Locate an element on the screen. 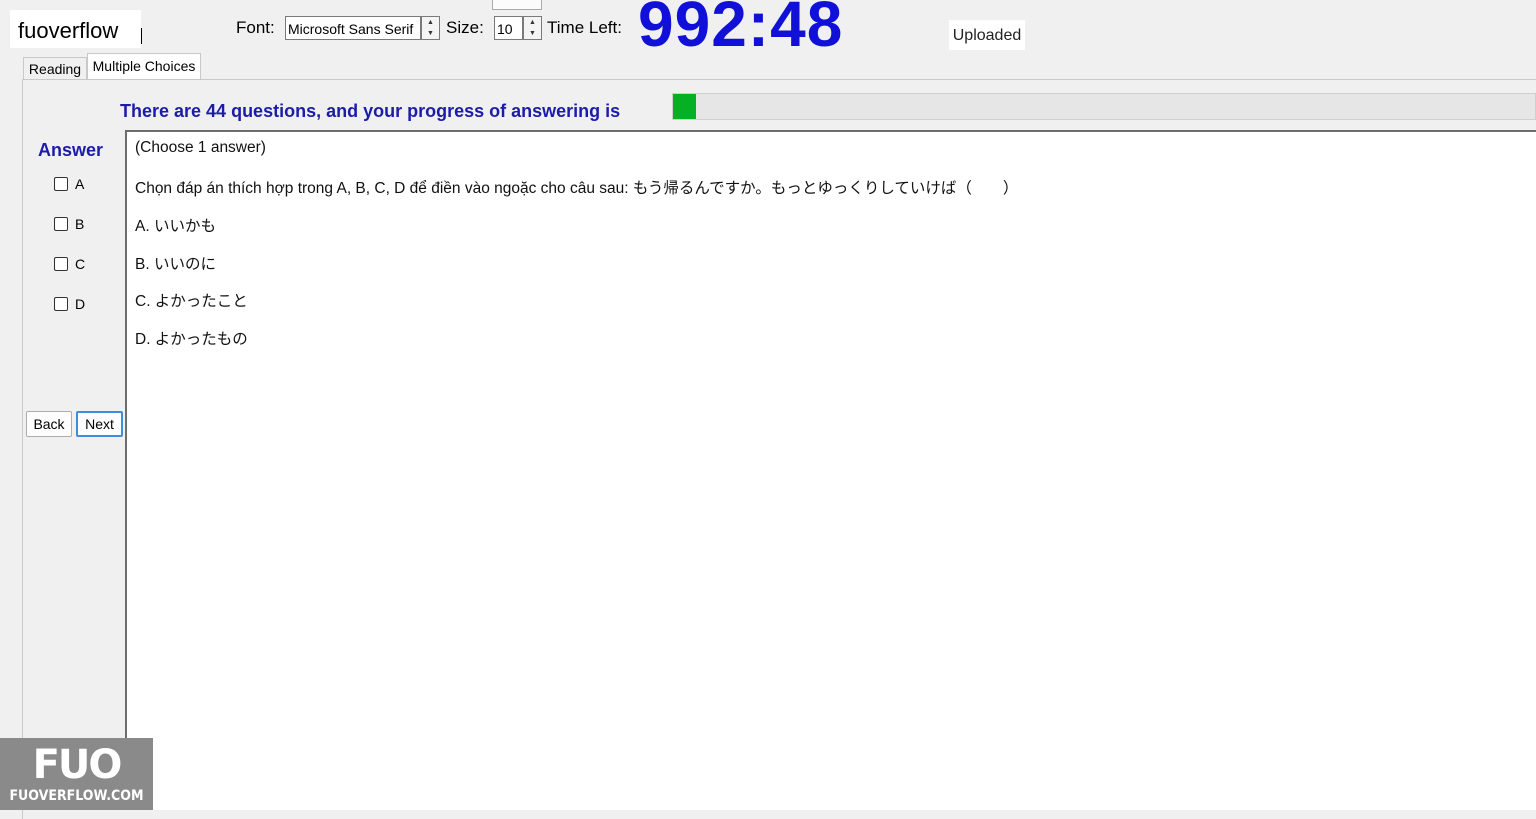  question-instruction: (Choose 1 answer) is located at coordinates (200, 147).